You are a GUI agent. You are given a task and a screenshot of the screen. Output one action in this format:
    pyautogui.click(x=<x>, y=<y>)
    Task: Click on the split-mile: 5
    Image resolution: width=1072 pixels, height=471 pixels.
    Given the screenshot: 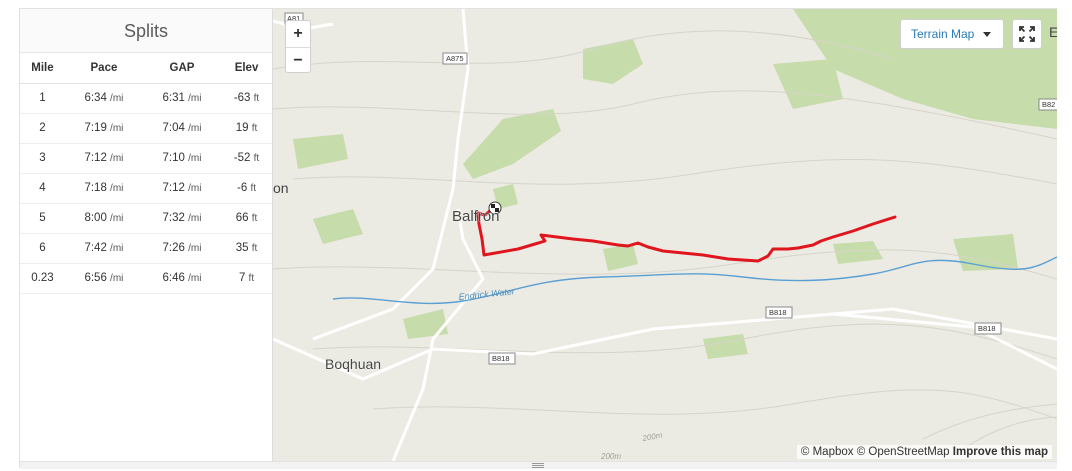 What is the action you would take?
    pyautogui.click(x=42, y=218)
    